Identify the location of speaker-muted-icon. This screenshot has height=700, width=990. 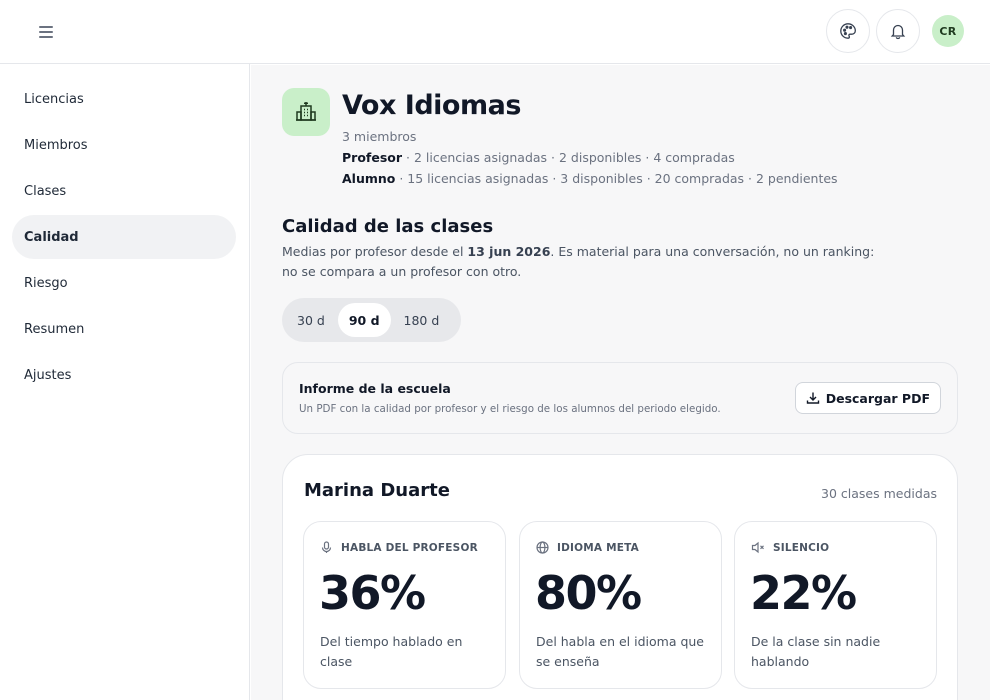
(757, 547).